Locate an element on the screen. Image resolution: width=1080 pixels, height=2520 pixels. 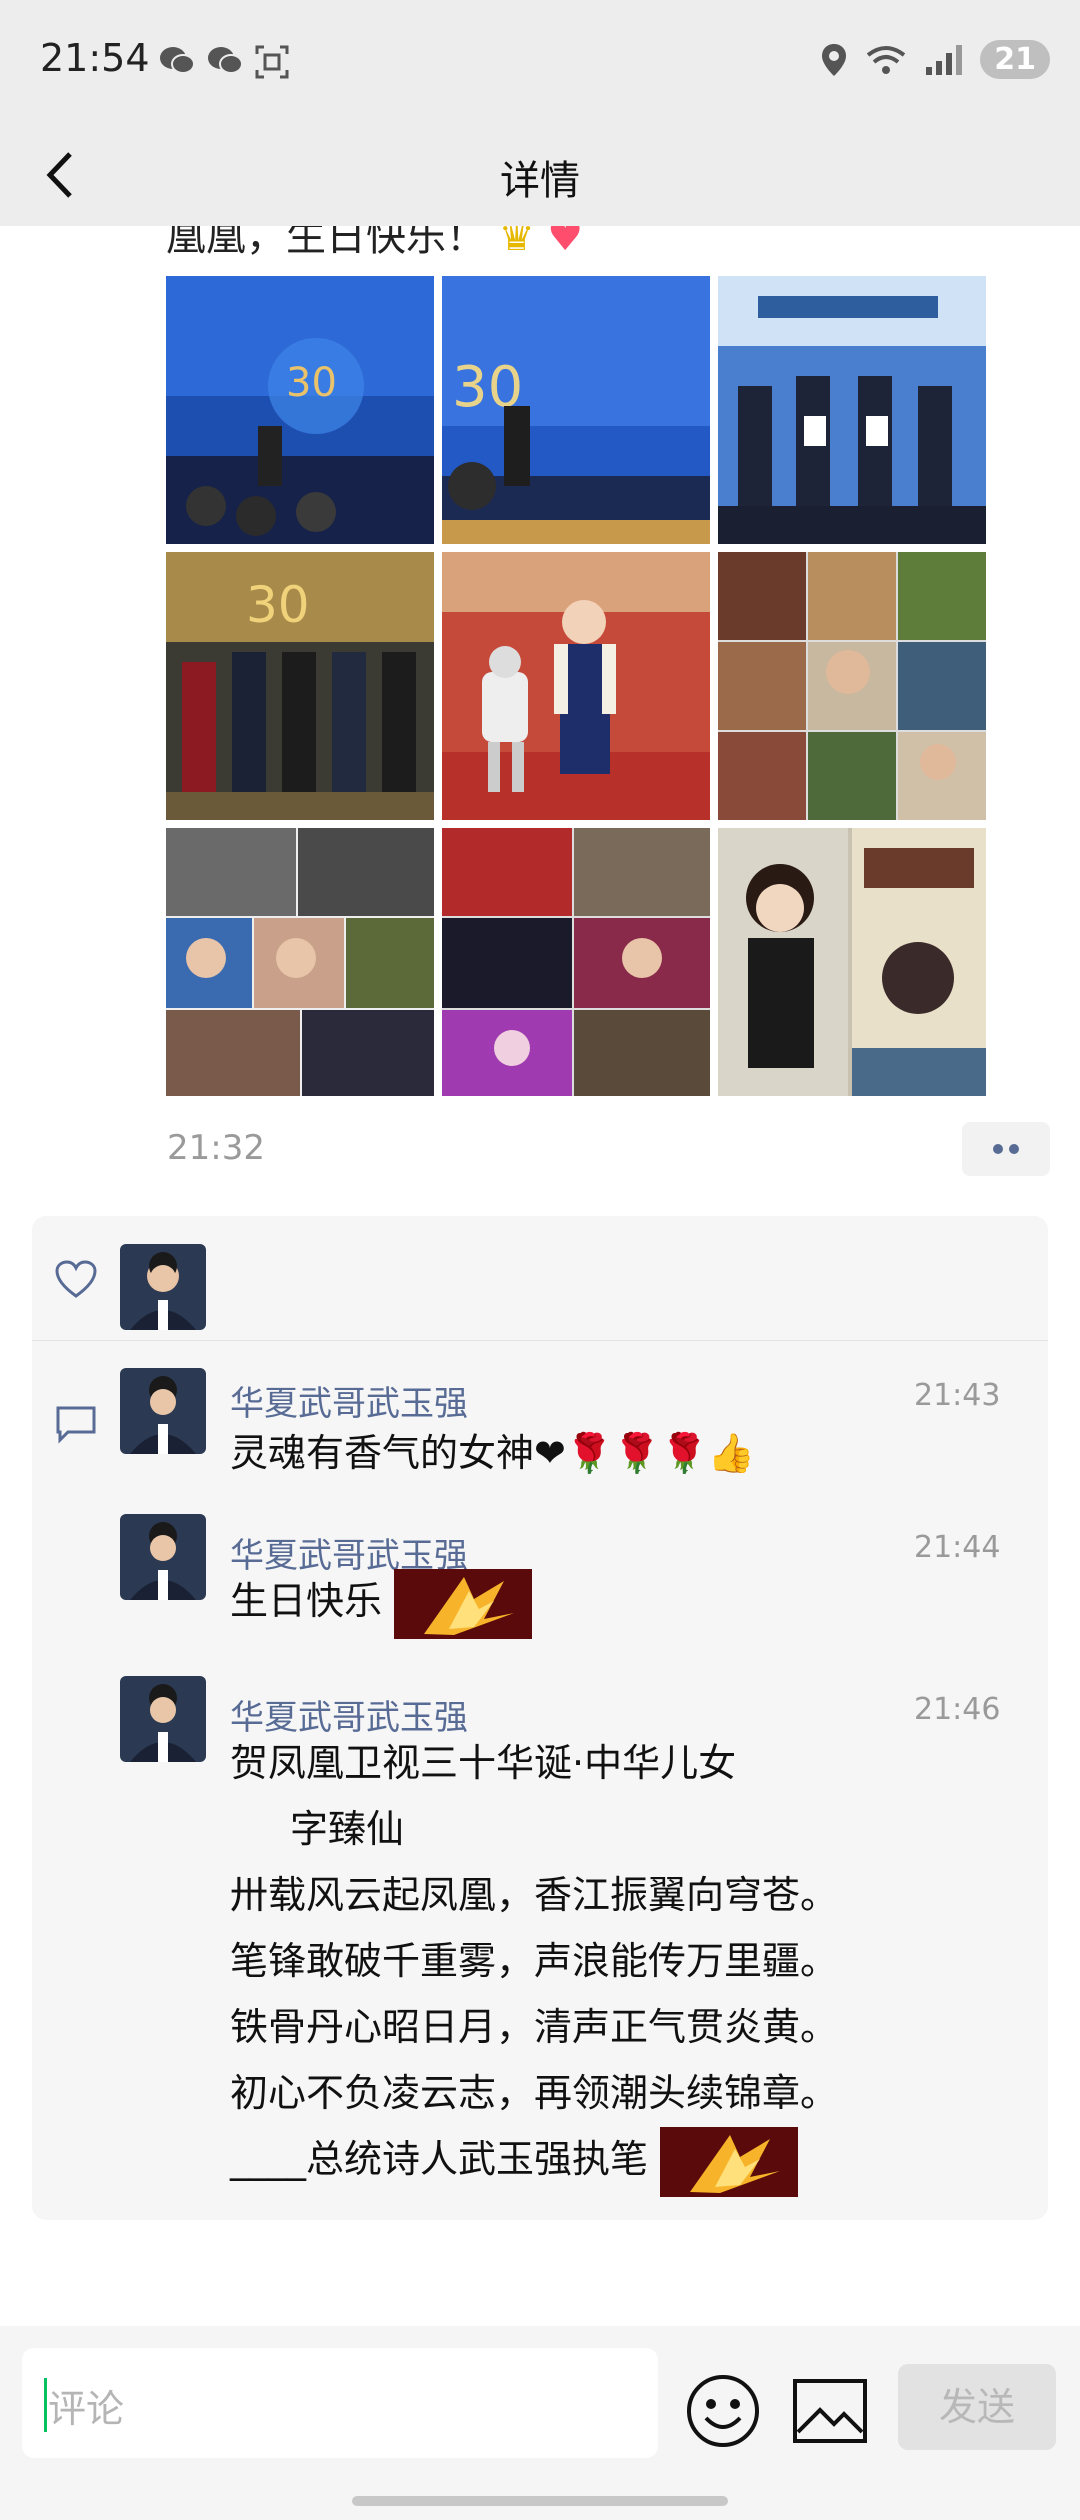
comment-text: 生日快乐 is located at coordinates (381, 1603).